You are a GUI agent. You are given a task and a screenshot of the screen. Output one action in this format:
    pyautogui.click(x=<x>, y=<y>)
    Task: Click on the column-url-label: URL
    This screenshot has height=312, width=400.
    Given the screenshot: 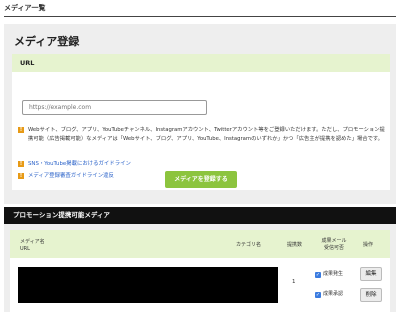 What is the action you would take?
    pyautogui.click(x=25, y=249)
    